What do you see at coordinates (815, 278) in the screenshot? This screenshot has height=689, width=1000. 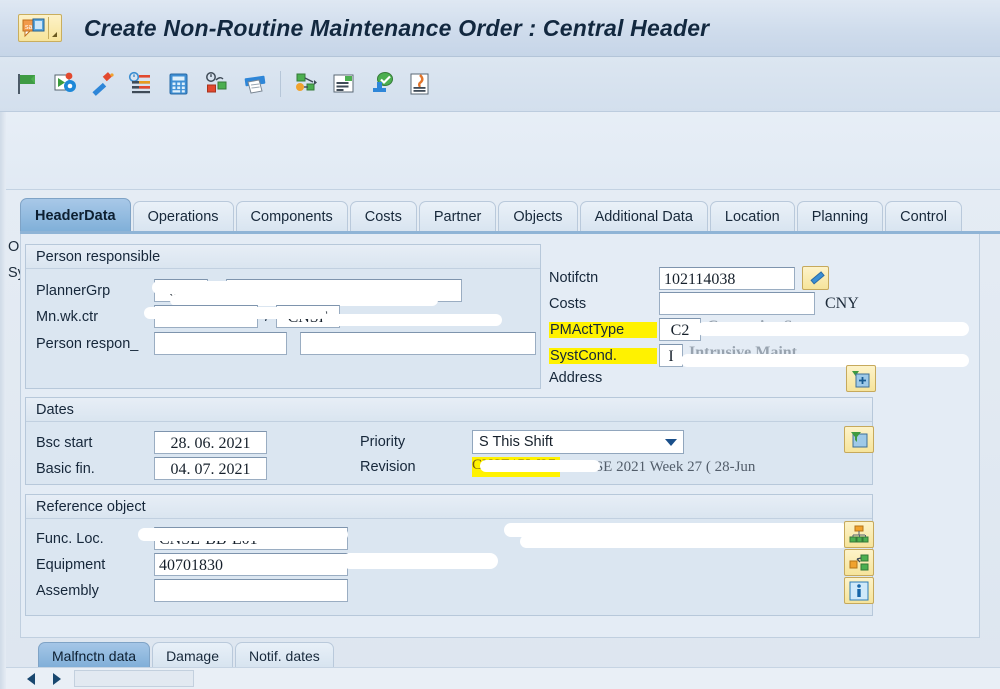 I see `pencil-edit-icon` at bounding box center [815, 278].